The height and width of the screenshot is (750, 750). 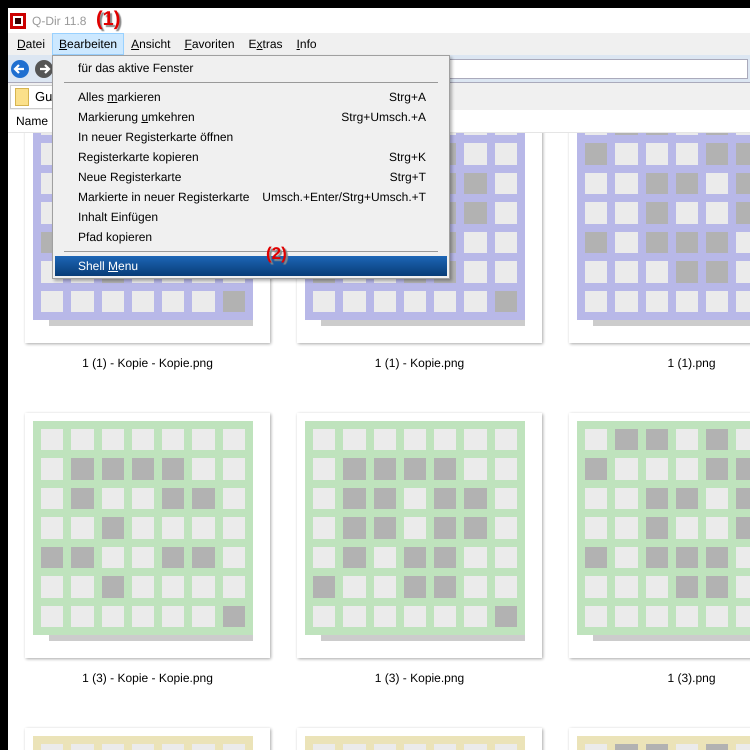 What do you see at coordinates (419, 678) in the screenshot?
I see `file-name: 1 (3) - Kopie.png` at bounding box center [419, 678].